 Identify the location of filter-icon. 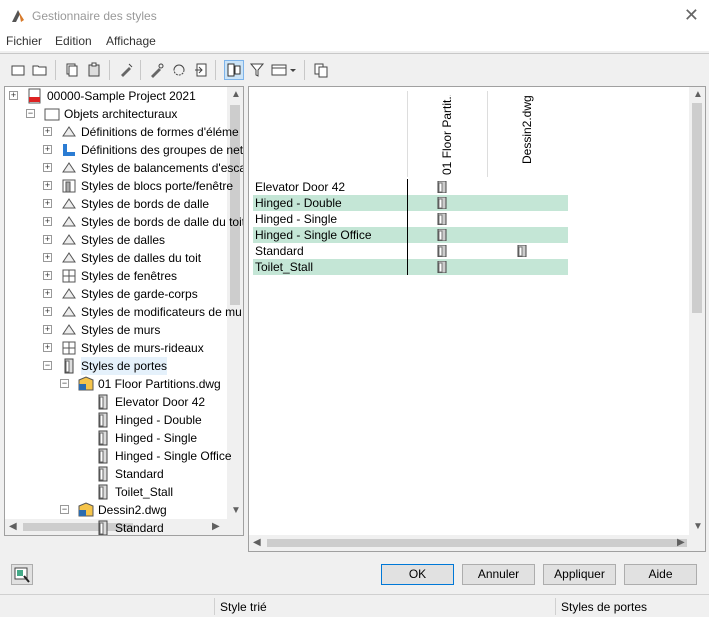
(257, 70).